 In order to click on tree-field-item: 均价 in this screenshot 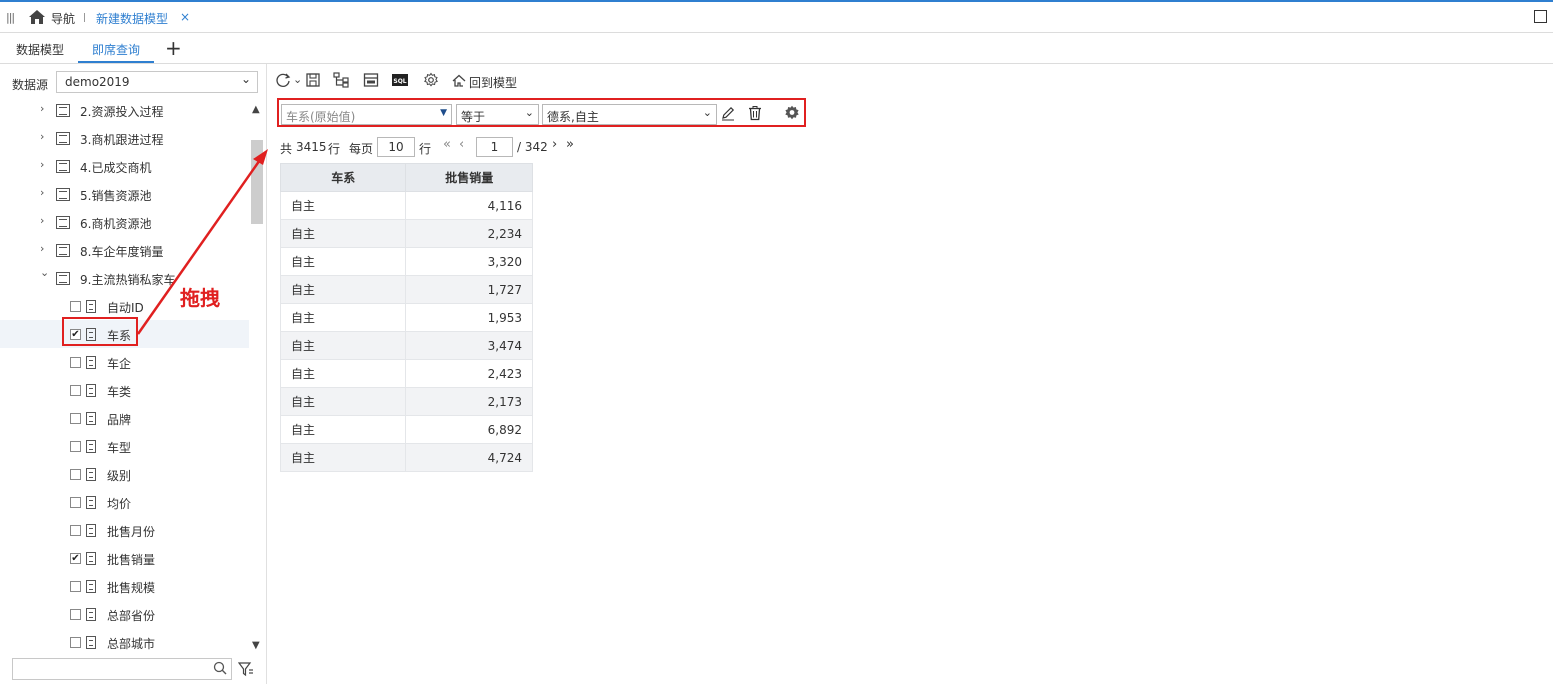, I will do `click(124, 502)`.